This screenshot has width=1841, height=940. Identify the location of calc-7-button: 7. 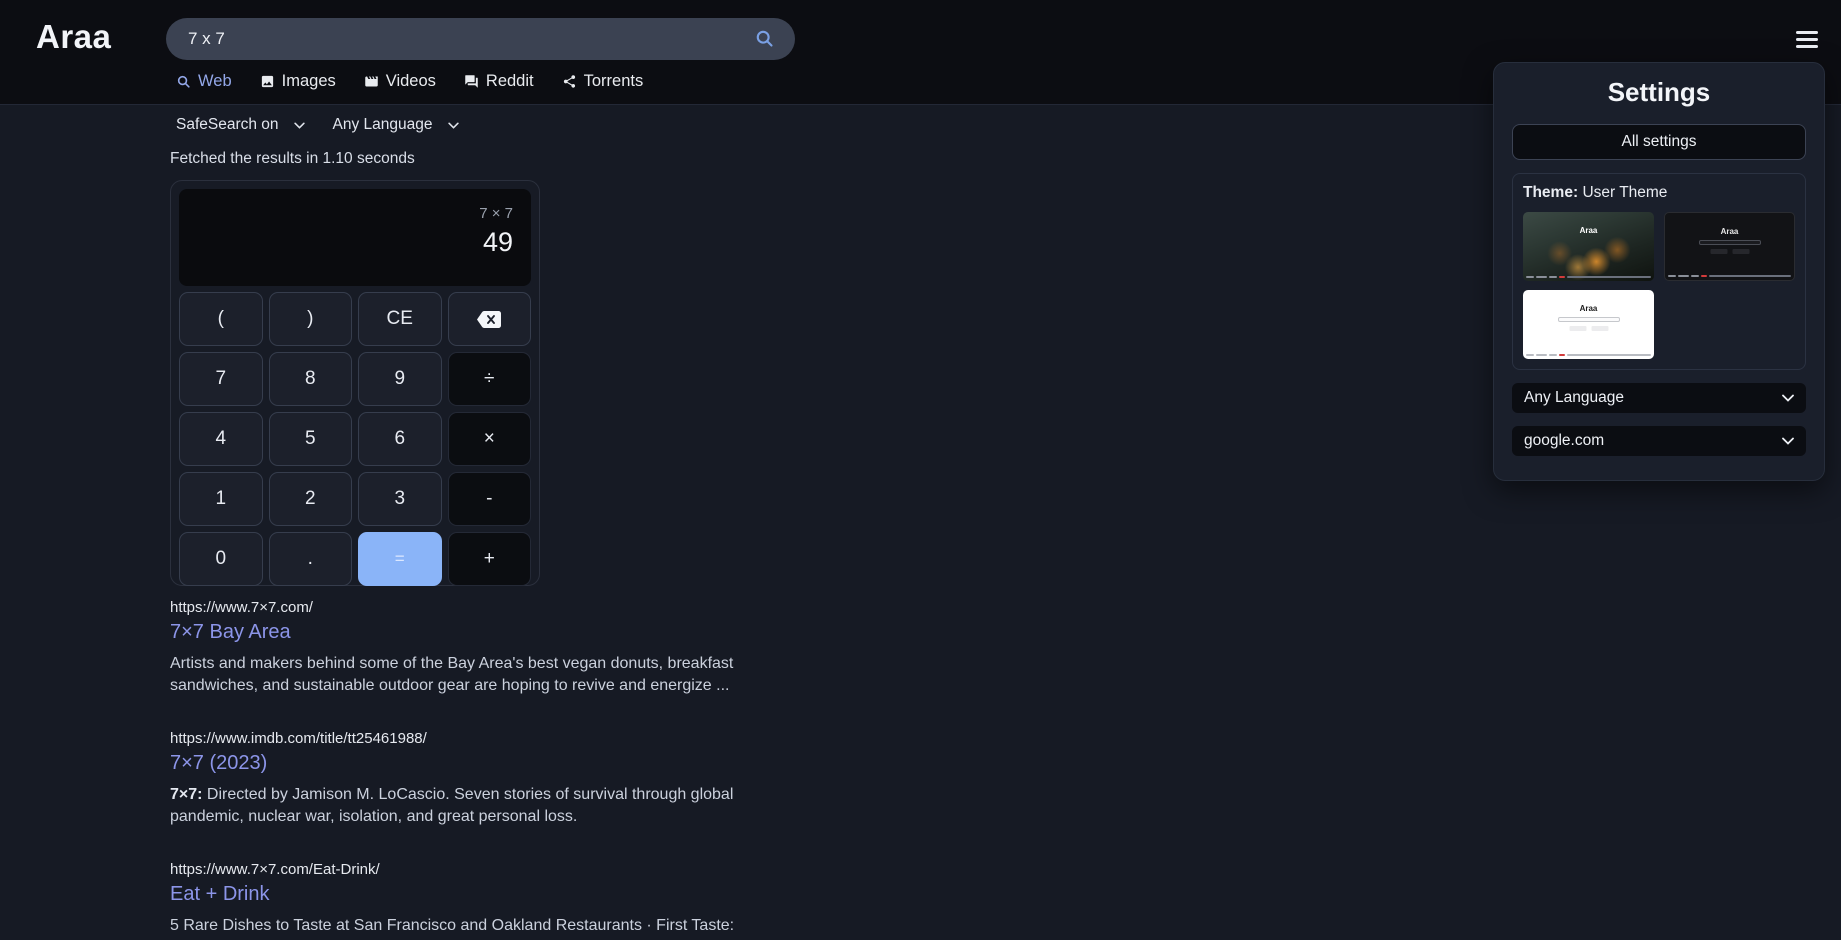
(221, 379).